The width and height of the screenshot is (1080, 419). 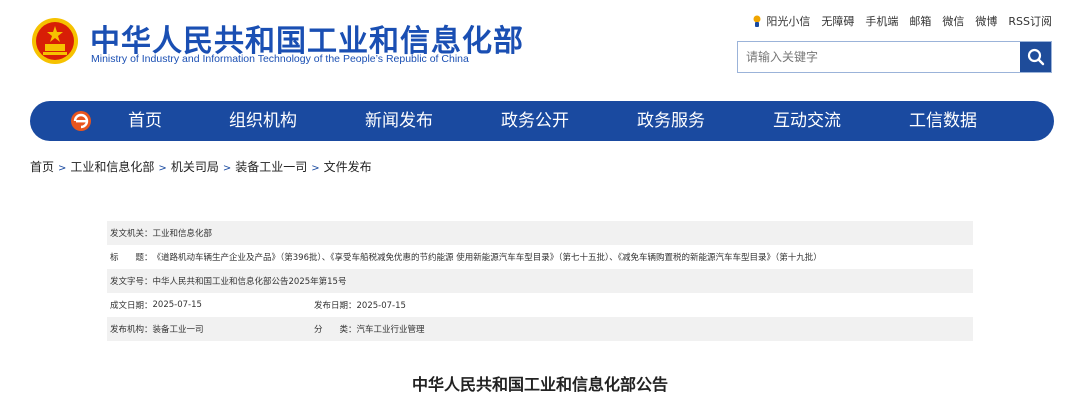 I want to click on search-icon, so click(x=1035, y=57).